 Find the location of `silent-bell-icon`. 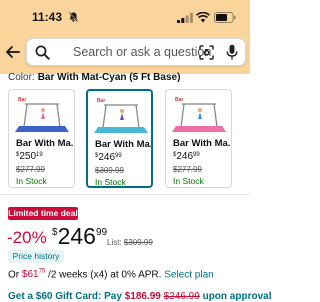

silent-bell-icon is located at coordinates (73, 17).